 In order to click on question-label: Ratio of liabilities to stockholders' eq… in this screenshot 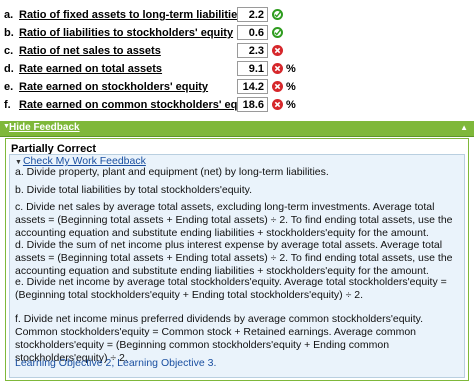, I will do `click(126, 33)`.